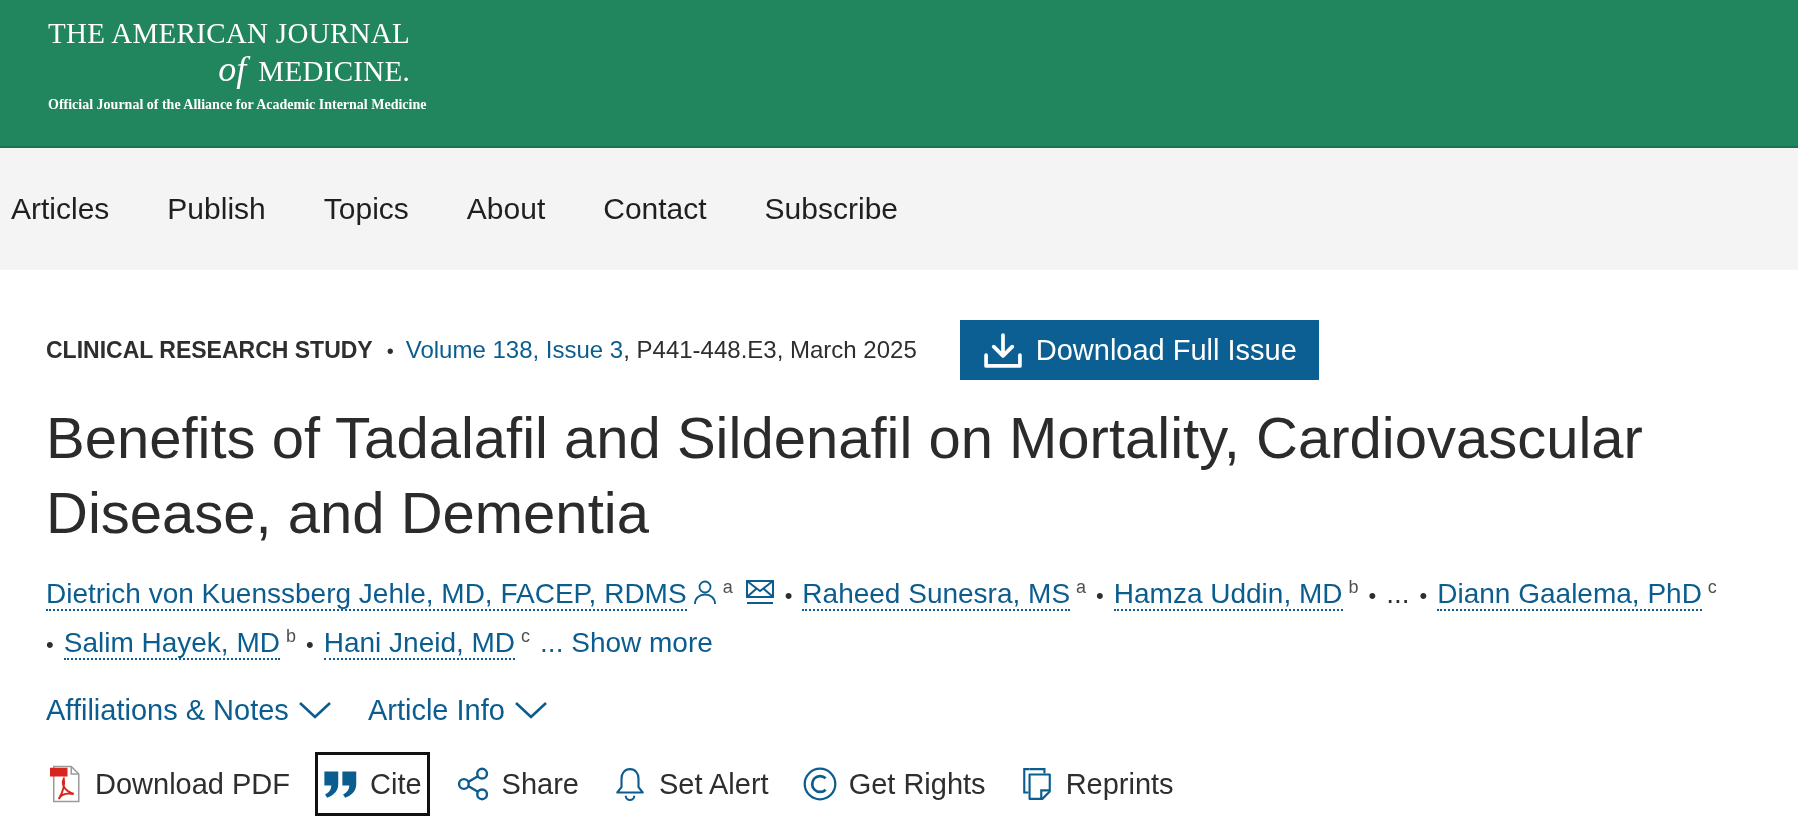 The height and width of the screenshot is (820, 1798). What do you see at coordinates (419, 644) in the screenshot?
I see `author-link: Hani Jneid, MD` at bounding box center [419, 644].